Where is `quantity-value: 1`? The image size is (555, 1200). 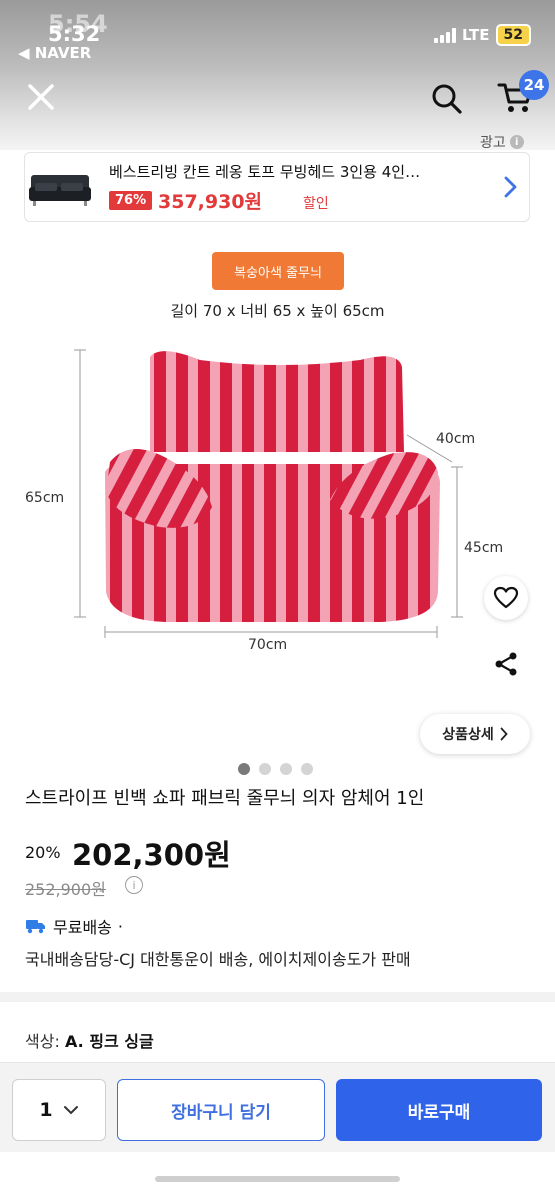
quantity-value: 1 is located at coordinates (46, 1110).